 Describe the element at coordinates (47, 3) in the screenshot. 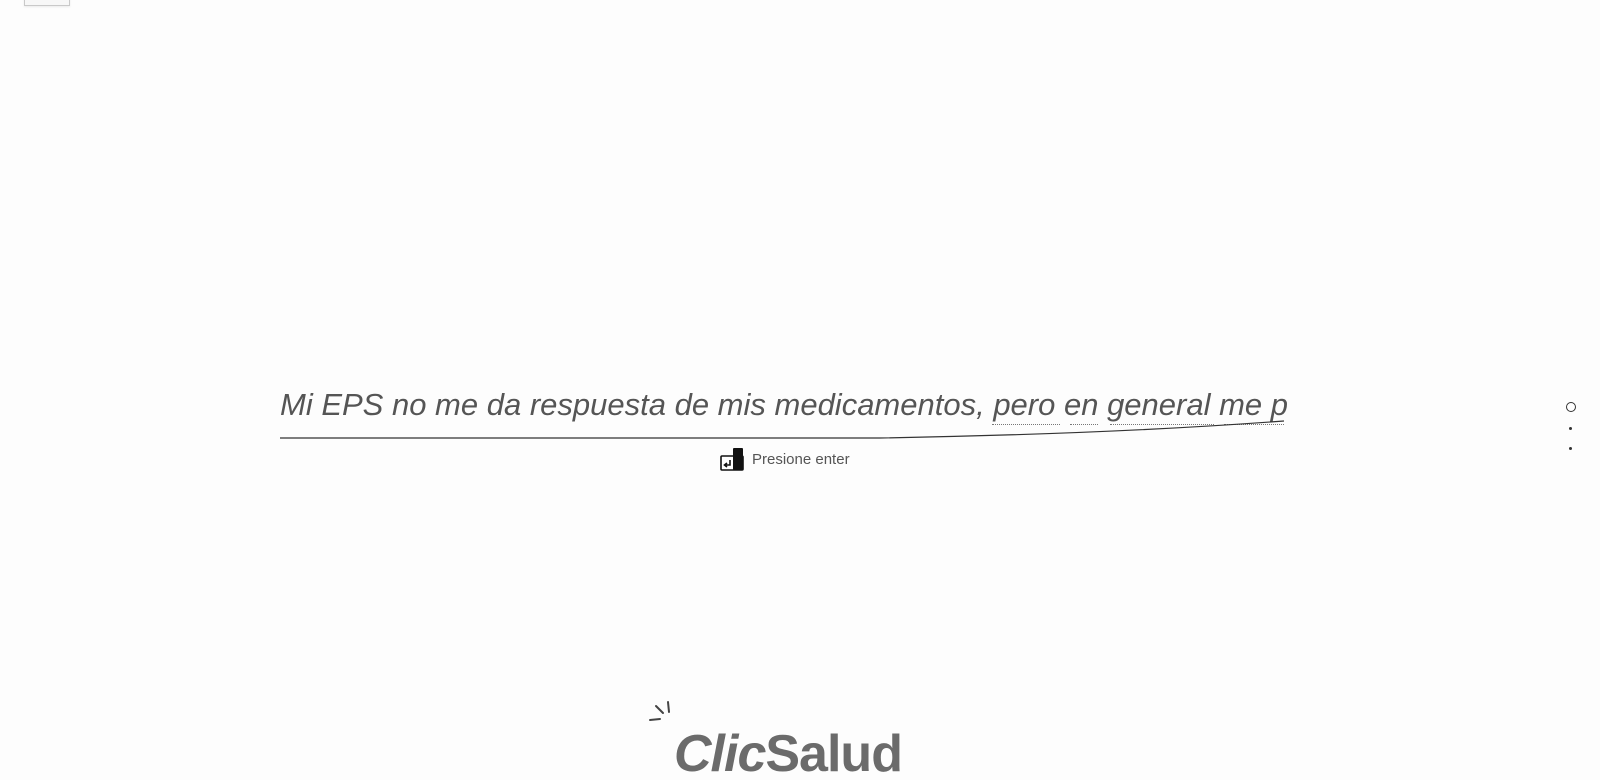

I see `corner-tab` at that location.